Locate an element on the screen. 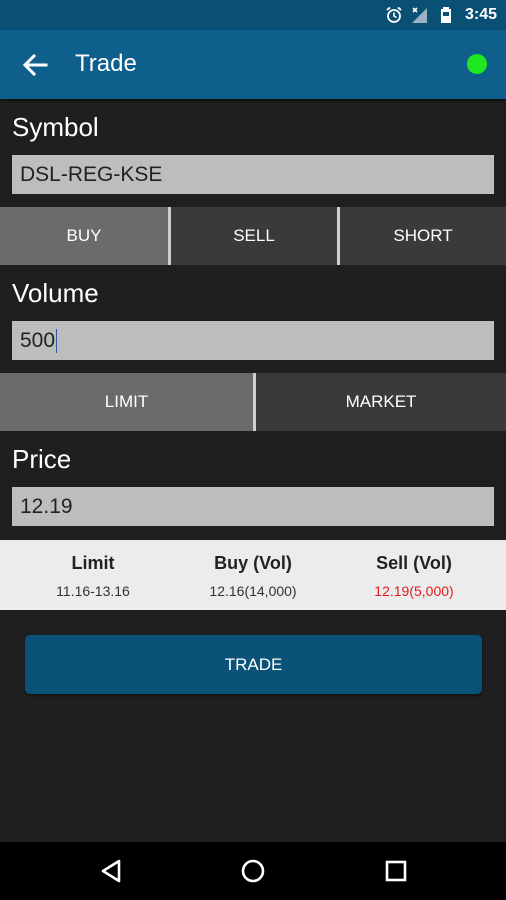 The width and height of the screenshot is (506, 900). sell-header: Sell (Vol) is located at coordinates (414, 563).